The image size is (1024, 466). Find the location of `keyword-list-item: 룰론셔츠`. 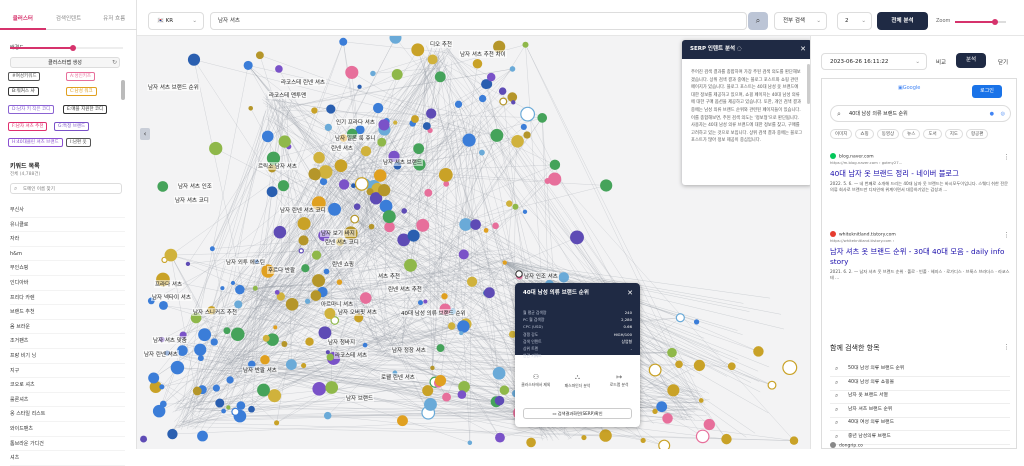

keyword-list-item: 룰론셔츠 is located at coordinates (67, 400).